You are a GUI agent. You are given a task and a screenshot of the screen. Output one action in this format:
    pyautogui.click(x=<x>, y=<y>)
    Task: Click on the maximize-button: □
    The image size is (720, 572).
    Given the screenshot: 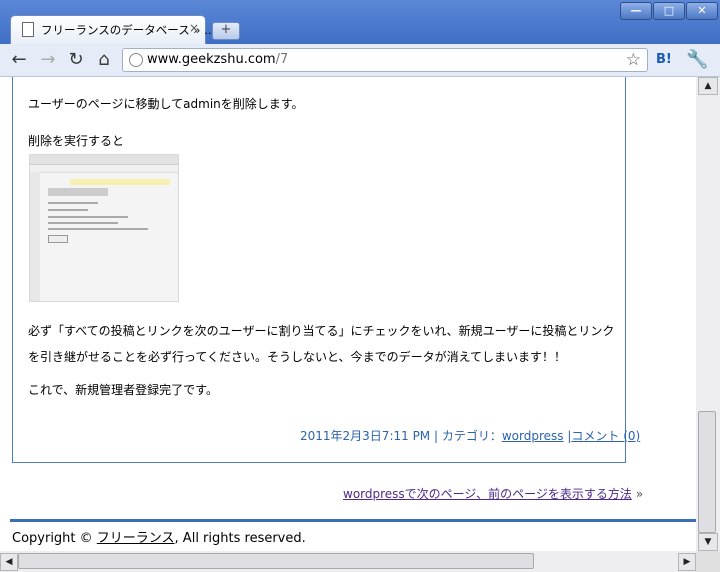 What is the action you would take?
    pyautogui.click(x=669, y=11)
    